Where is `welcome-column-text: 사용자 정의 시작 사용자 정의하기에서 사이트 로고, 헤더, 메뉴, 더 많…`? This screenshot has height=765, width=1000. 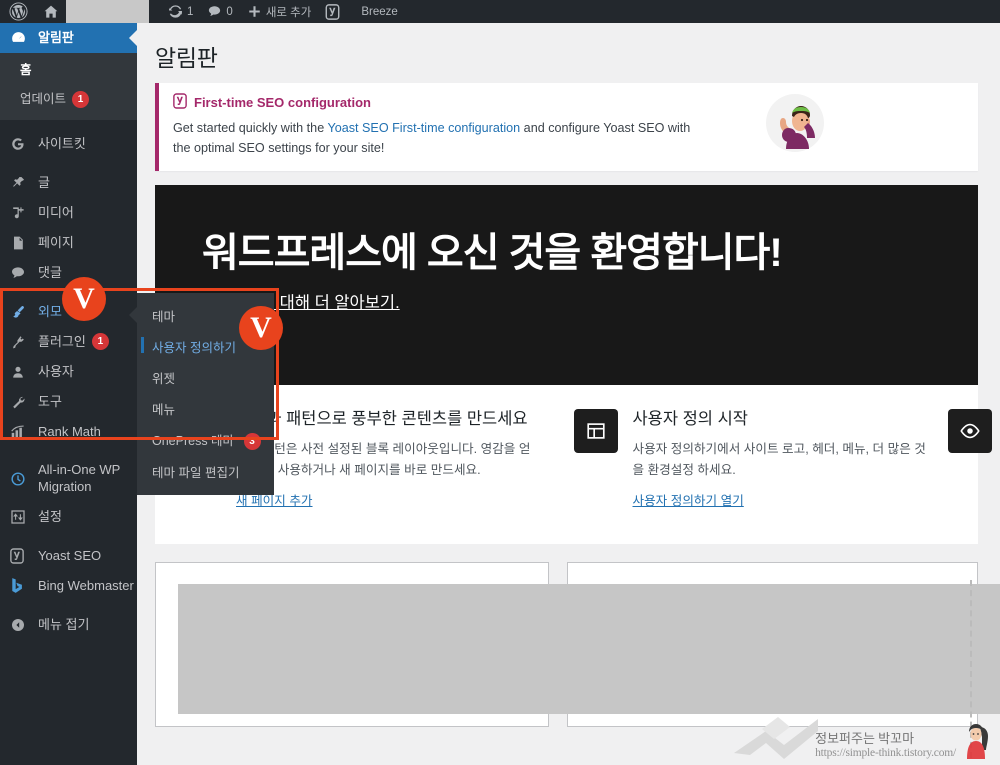
welcome-column-text: 사용자 정의 시작 사용자 정의하기에서 사이트 로고, 헤더, 메뉴, 더 많… is located at coordinates (781, 459).